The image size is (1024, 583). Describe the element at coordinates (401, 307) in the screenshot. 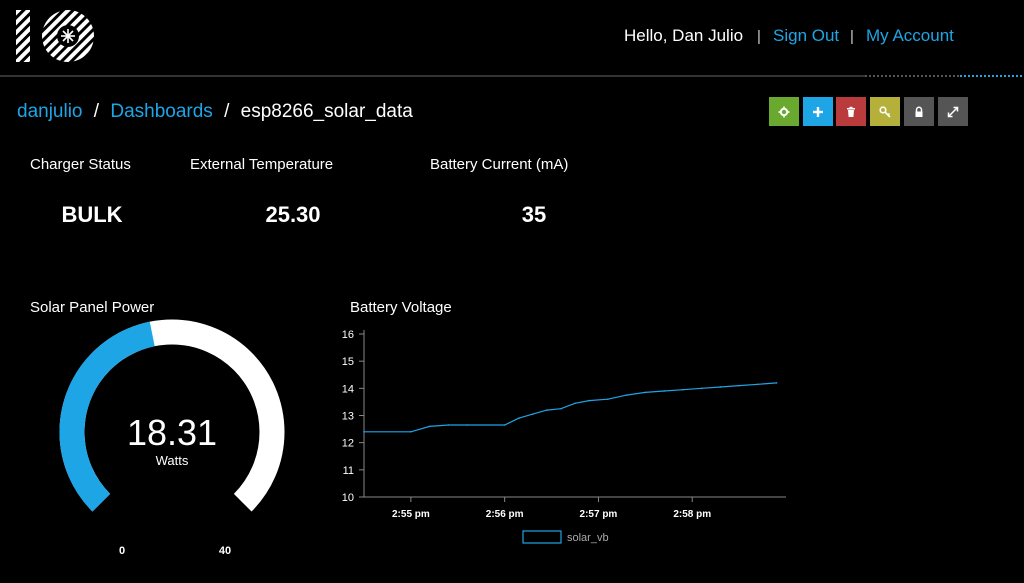

I see `battery-voltage-title: Battery Voltage` at that location.